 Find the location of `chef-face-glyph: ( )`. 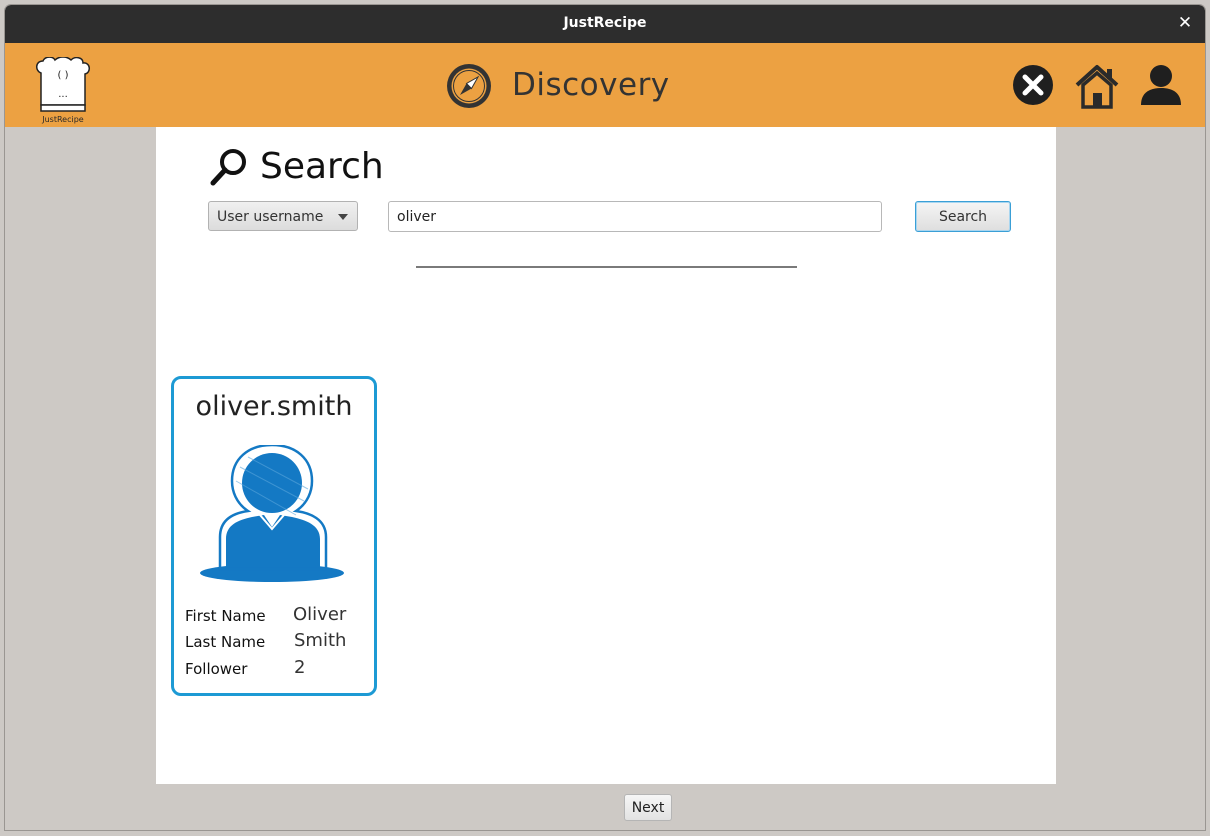

chef-face-glyph: ( ) is located at coordinates (63, 75).